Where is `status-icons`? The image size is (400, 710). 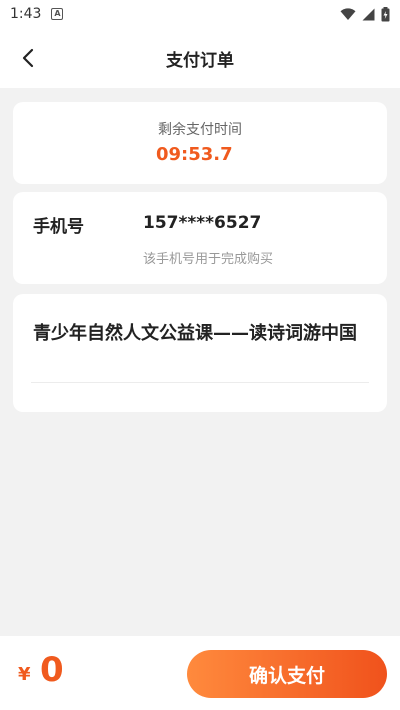 status-icons is located at coordinates (365, 14).